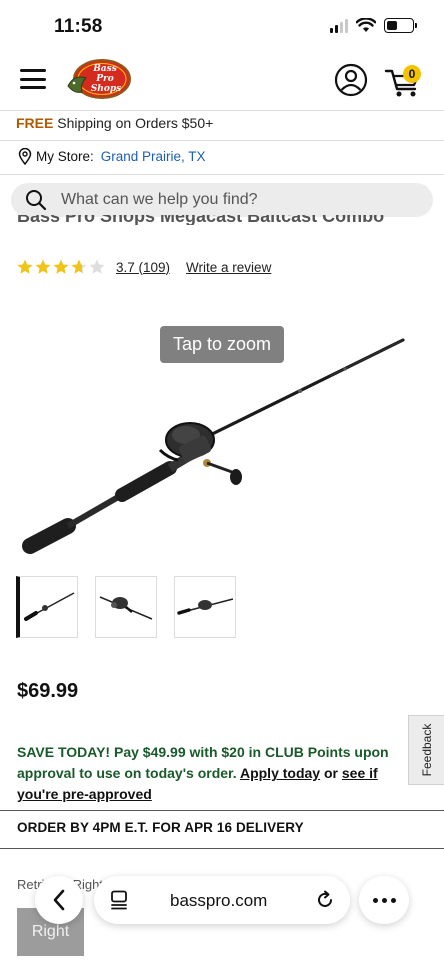 This screenshot has height=960, width=444. Describe the element at coordinates (65, 156) in the screenshot. I see `my-store-label: My Store:` at that location.